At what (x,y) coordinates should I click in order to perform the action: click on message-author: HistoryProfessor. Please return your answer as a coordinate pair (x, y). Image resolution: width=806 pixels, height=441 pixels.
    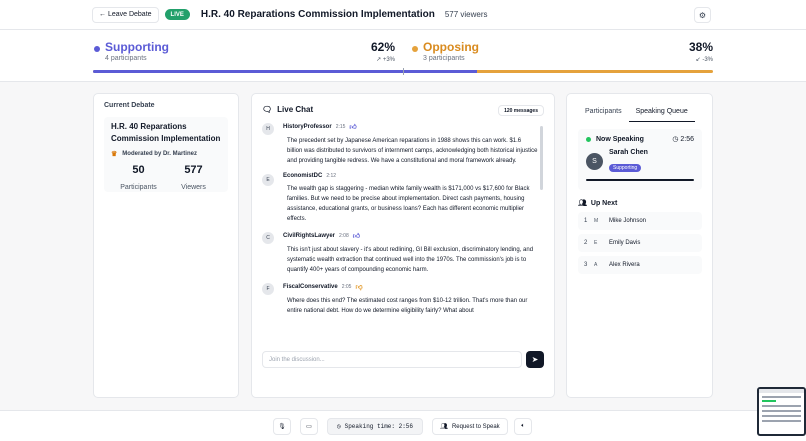
    Looking at the image, I should click on (307, 127).